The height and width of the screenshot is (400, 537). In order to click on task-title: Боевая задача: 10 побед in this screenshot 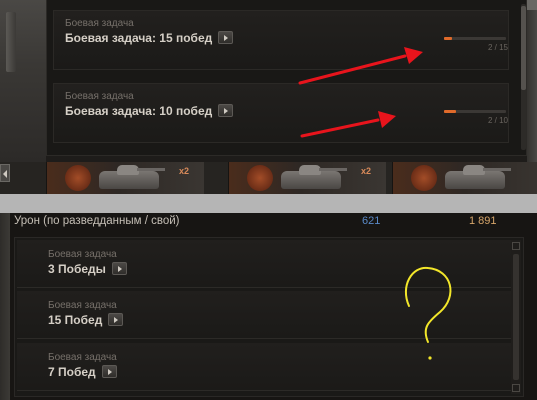, I will do `click(149, 111)`.